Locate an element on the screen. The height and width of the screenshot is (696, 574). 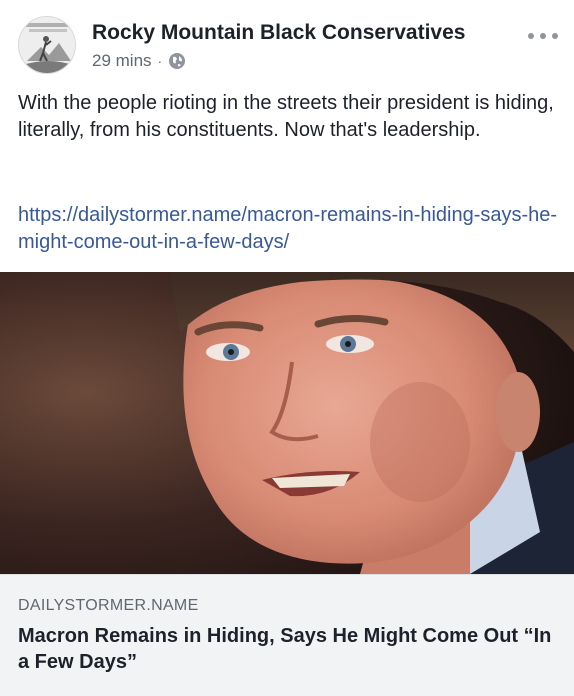
page-name: Rocky Mountain Black Conservatives is located at coordinates (278, 33).